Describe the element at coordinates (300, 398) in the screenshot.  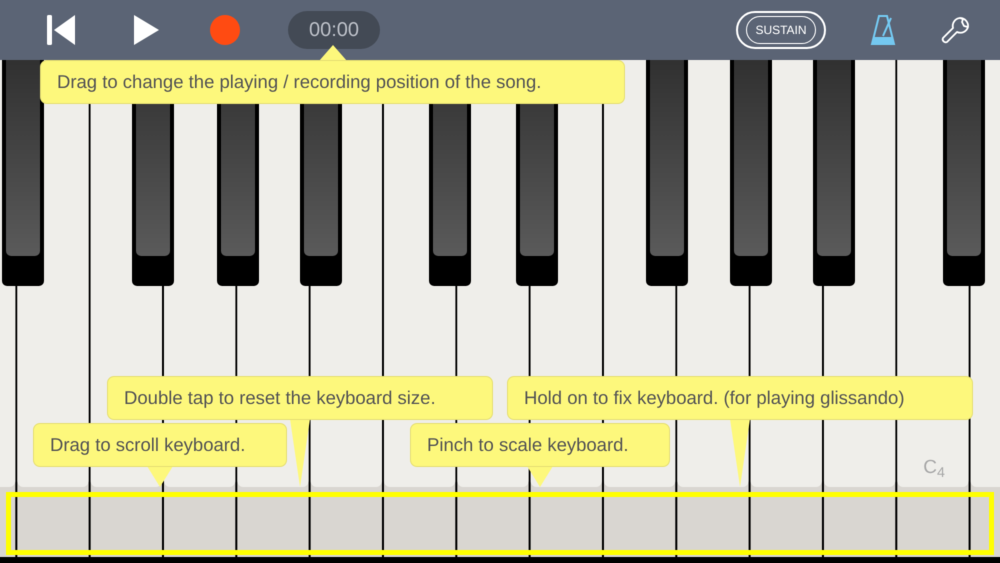
I see `tooltip: Double tap to reset the keyboard size.` at that location.